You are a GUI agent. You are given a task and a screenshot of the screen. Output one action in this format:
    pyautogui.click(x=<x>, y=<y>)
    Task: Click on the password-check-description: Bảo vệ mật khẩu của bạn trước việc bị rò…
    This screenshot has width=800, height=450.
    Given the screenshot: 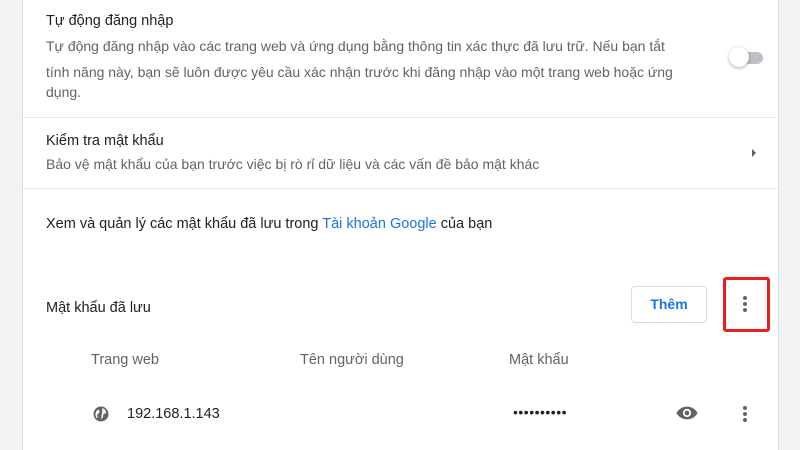 What is the action you would take?
    pyautogui.click(x=293, y=164)
    